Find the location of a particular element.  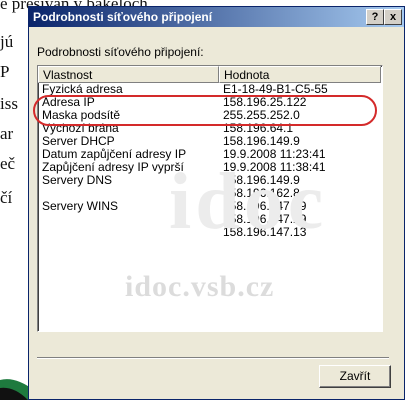

value-cell: 158.196.147.13 is located at coordinates (265, 232).